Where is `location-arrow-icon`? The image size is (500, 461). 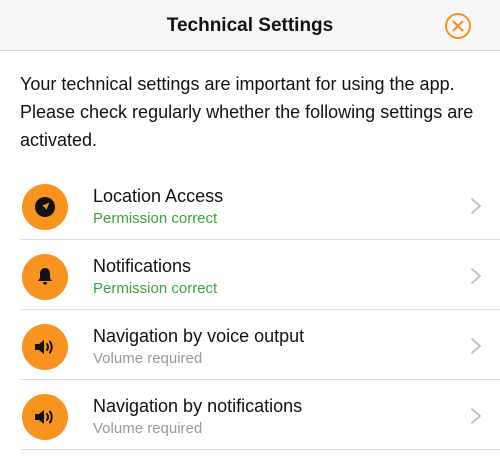
location-arrow-icon is located at coordinates (45, 207).